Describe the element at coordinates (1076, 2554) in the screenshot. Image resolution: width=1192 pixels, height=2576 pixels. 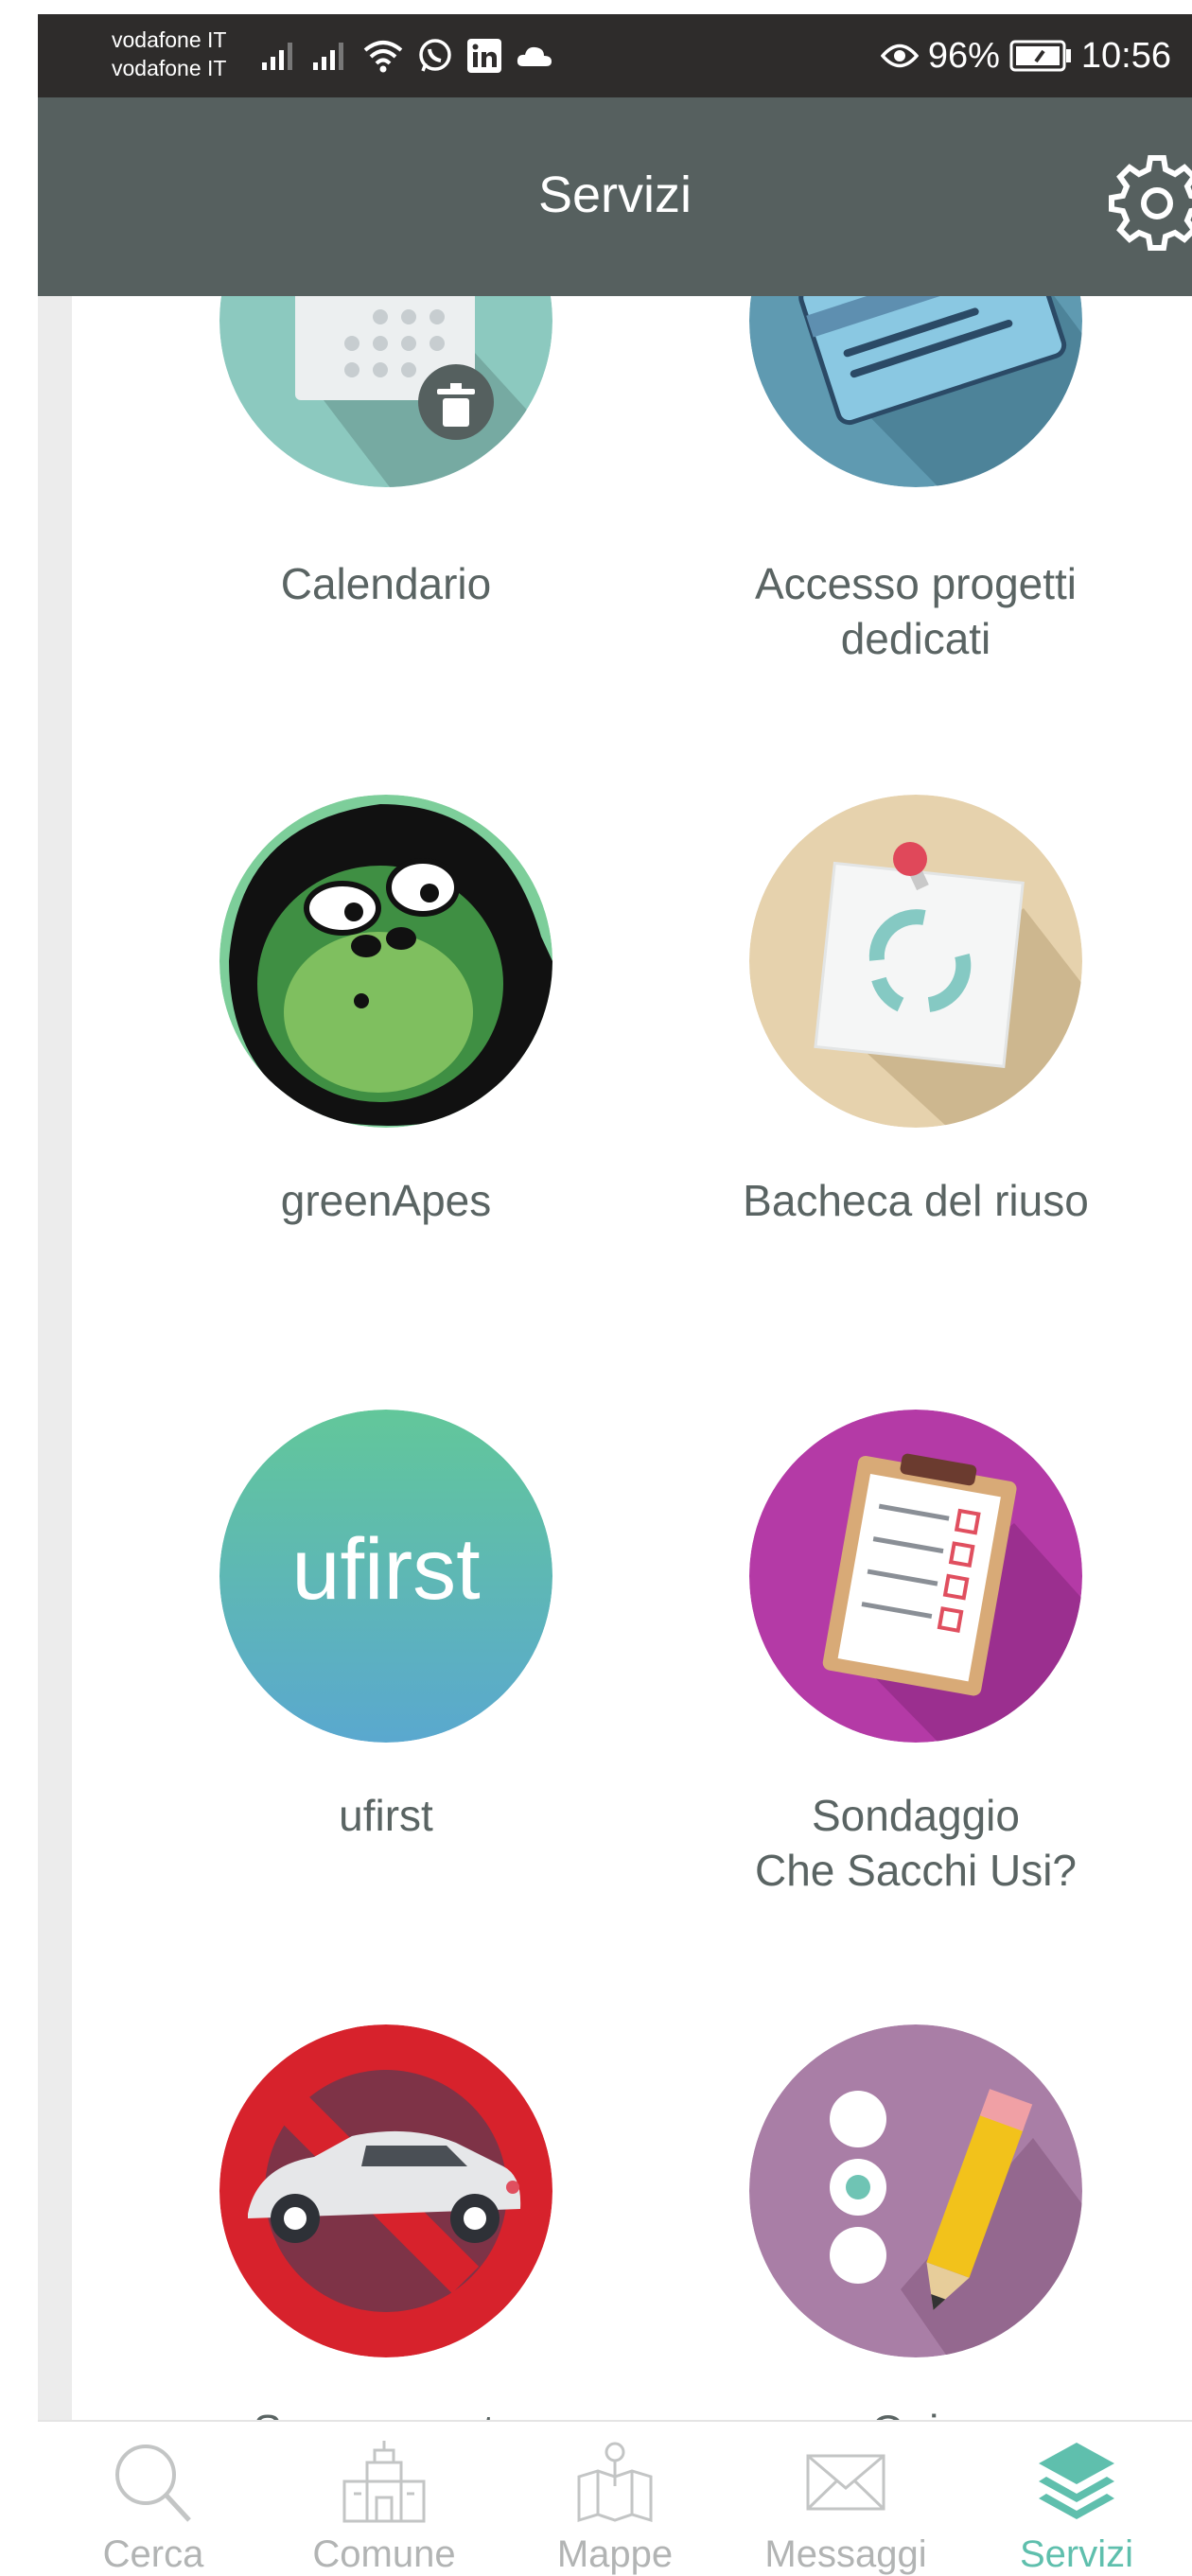
I see `nav-label: Servizi` at that location.